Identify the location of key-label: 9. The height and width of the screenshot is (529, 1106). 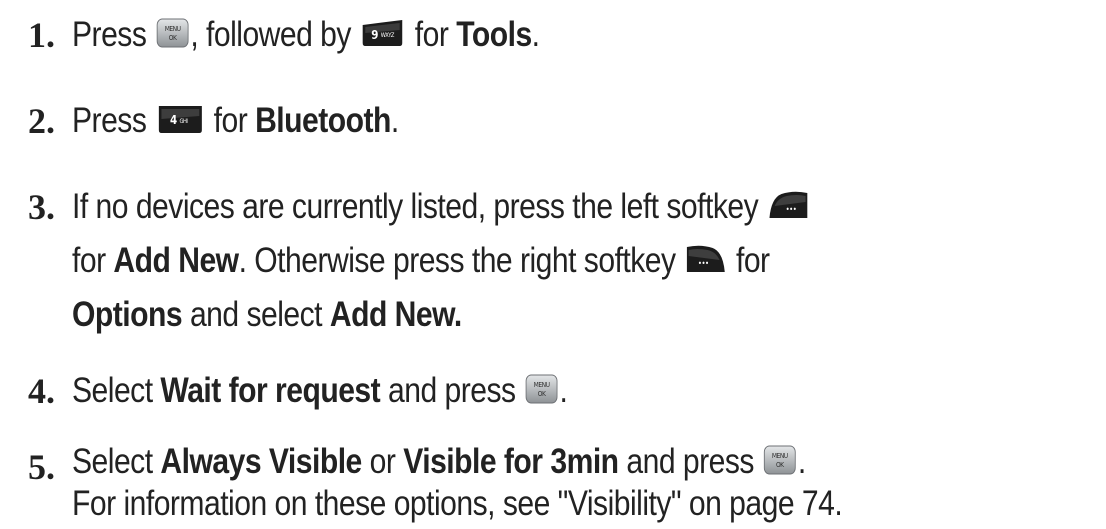
(375, 35).